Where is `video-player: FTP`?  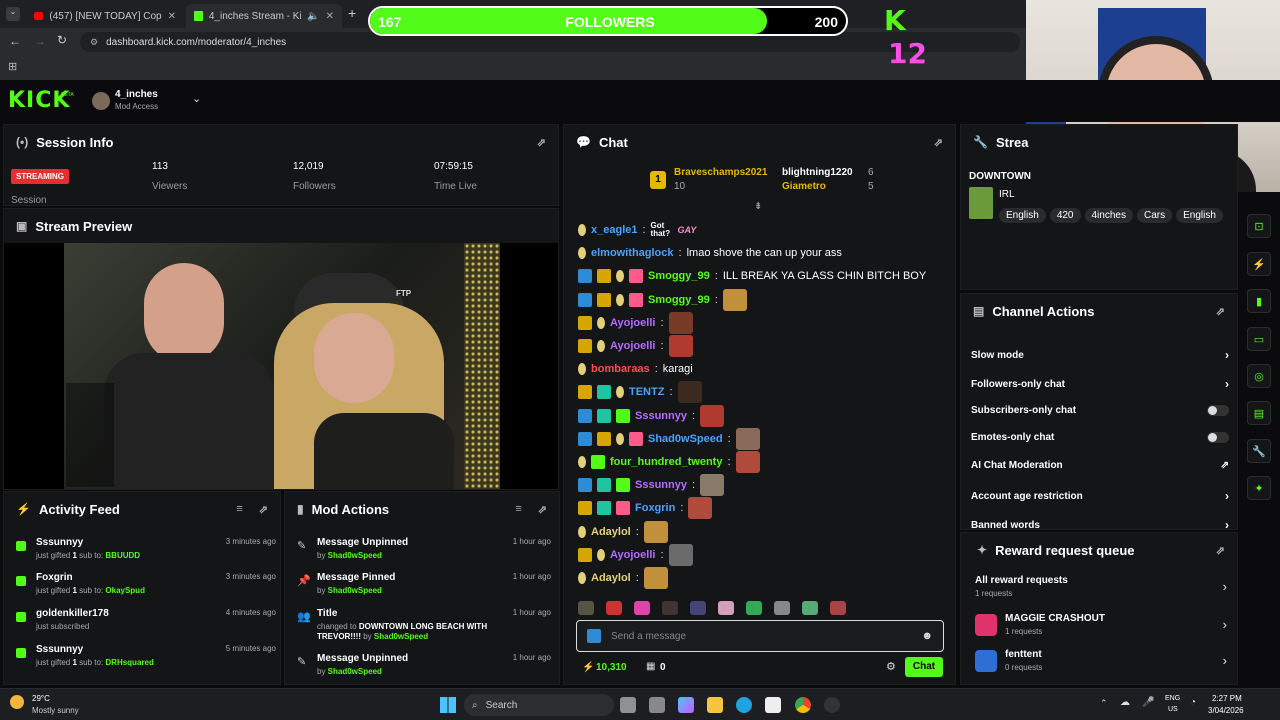
video-player: FTP is located at coordinates (282, 366).